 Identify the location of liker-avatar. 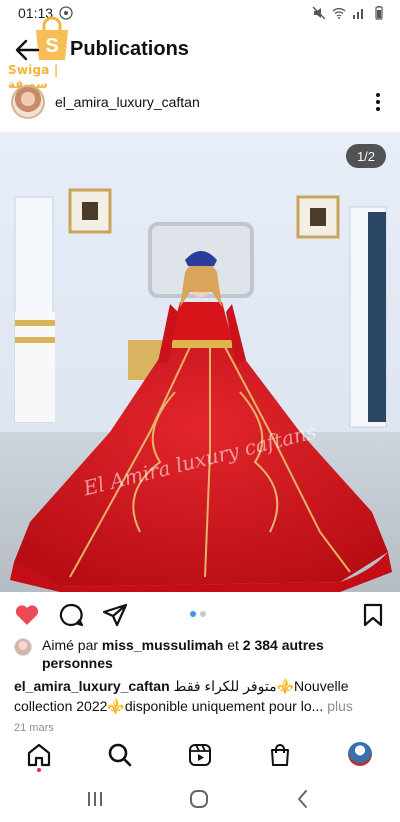
(23, 647).